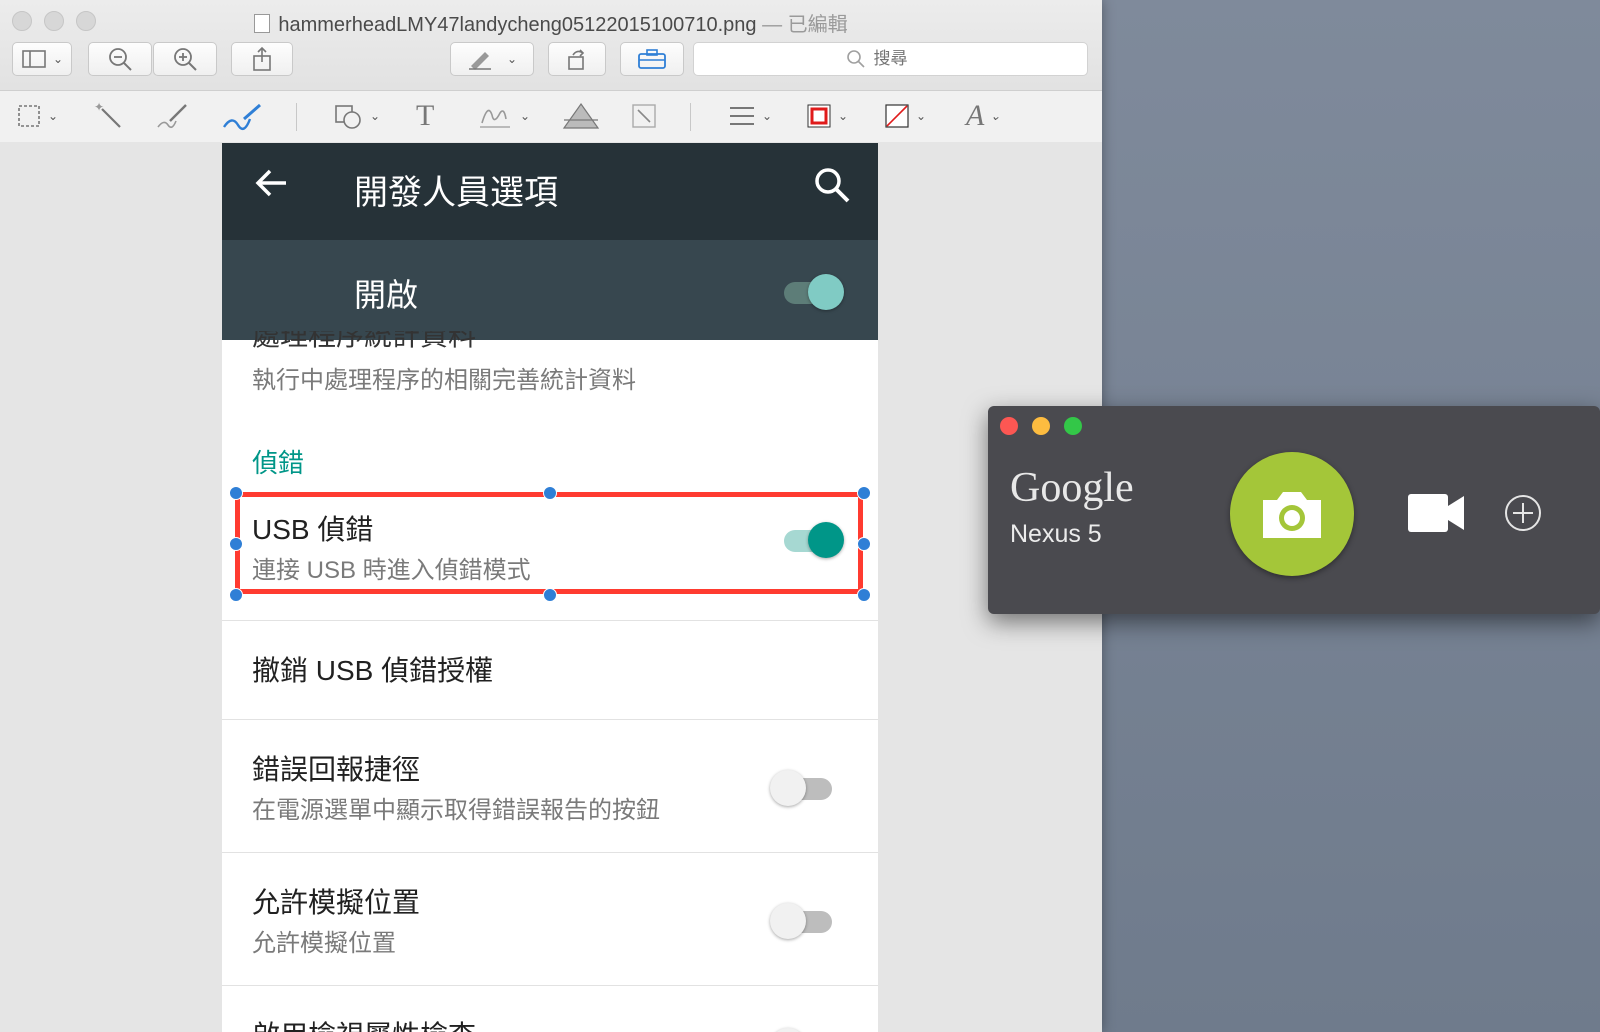  What do you see at coordinates (364, 341) in the screenshot?
I see `cut-off-title: 處理程序統計資料` at bounding box center [364, 341].